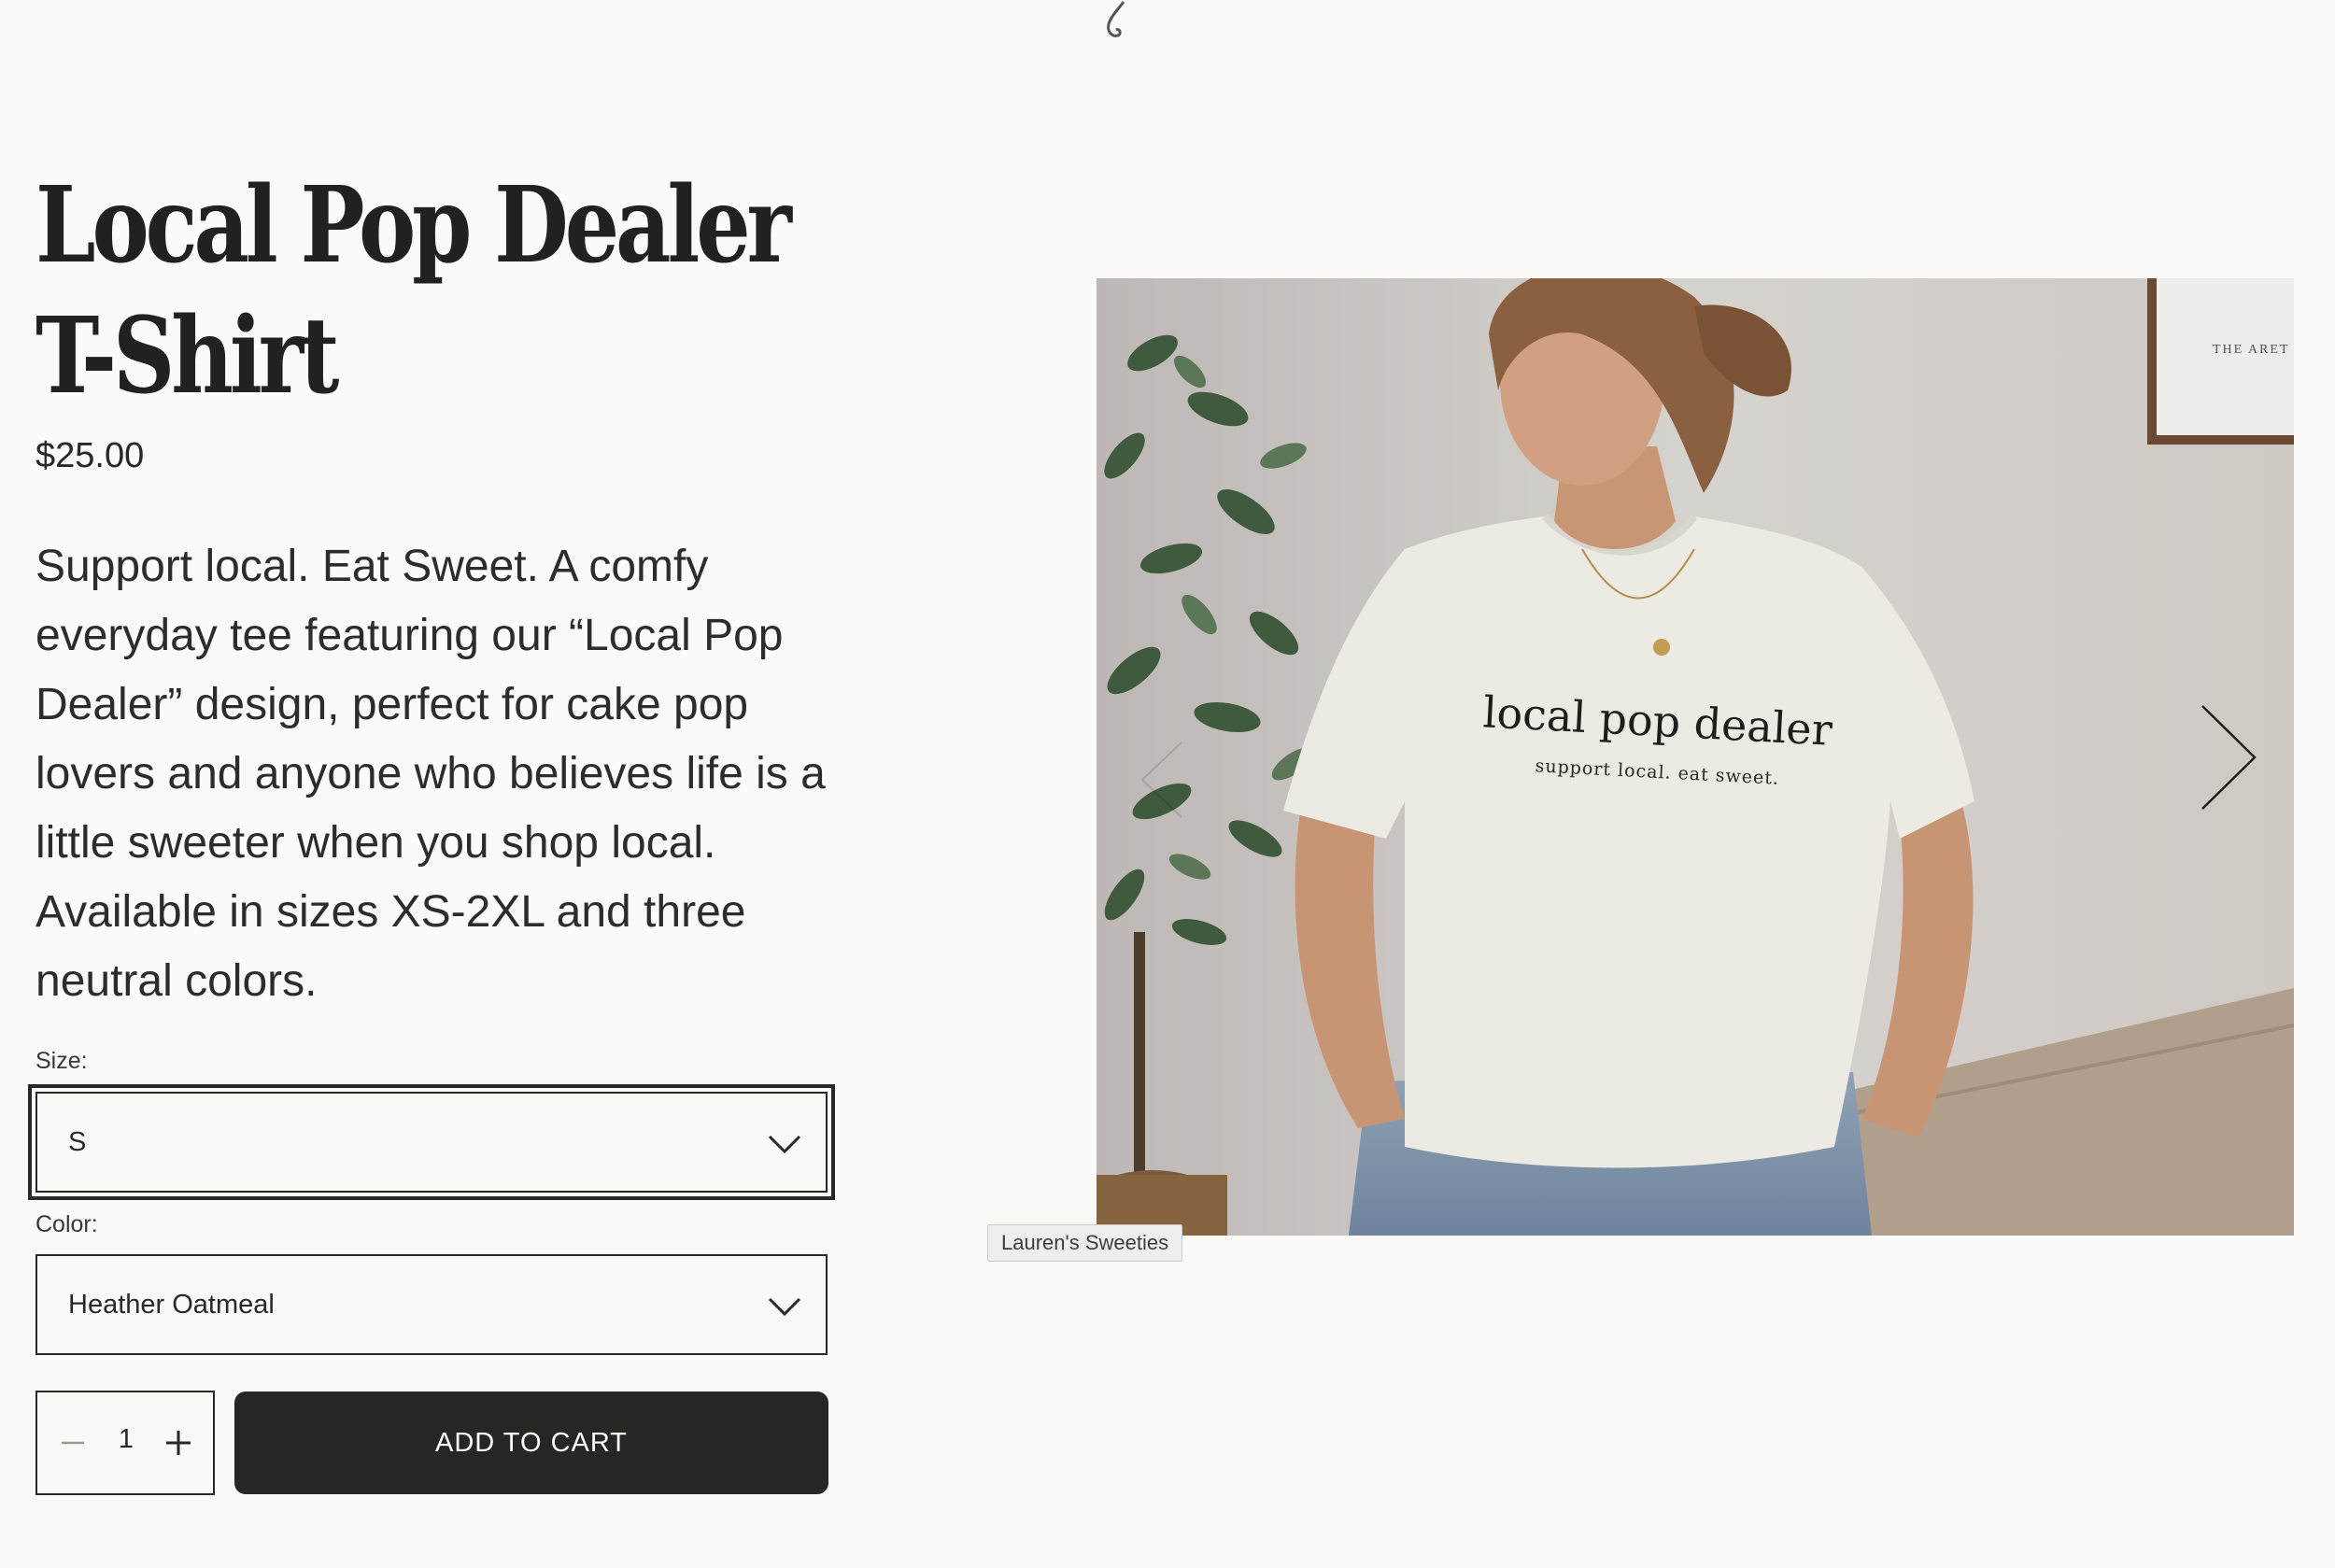  Describe the element at coordinates (66, 1224) in the screenshot. I see `color-label: Color:` at that location.